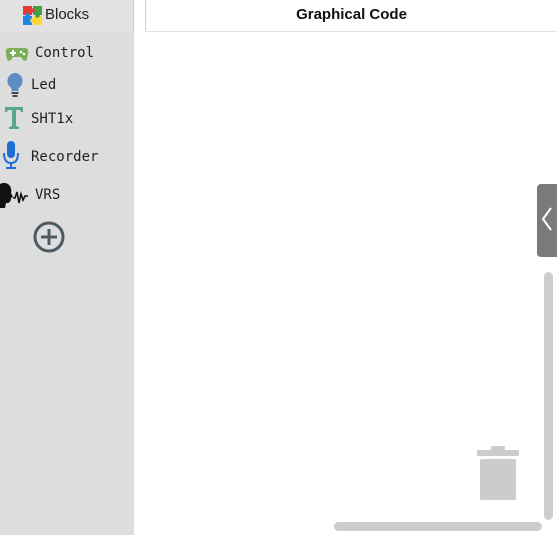 Image resolution: width=557 pixels, height=535 pixels. Describe the element at coordinates (548, 396) in the screenshot. I see `vertical-scrollbar` at that location.